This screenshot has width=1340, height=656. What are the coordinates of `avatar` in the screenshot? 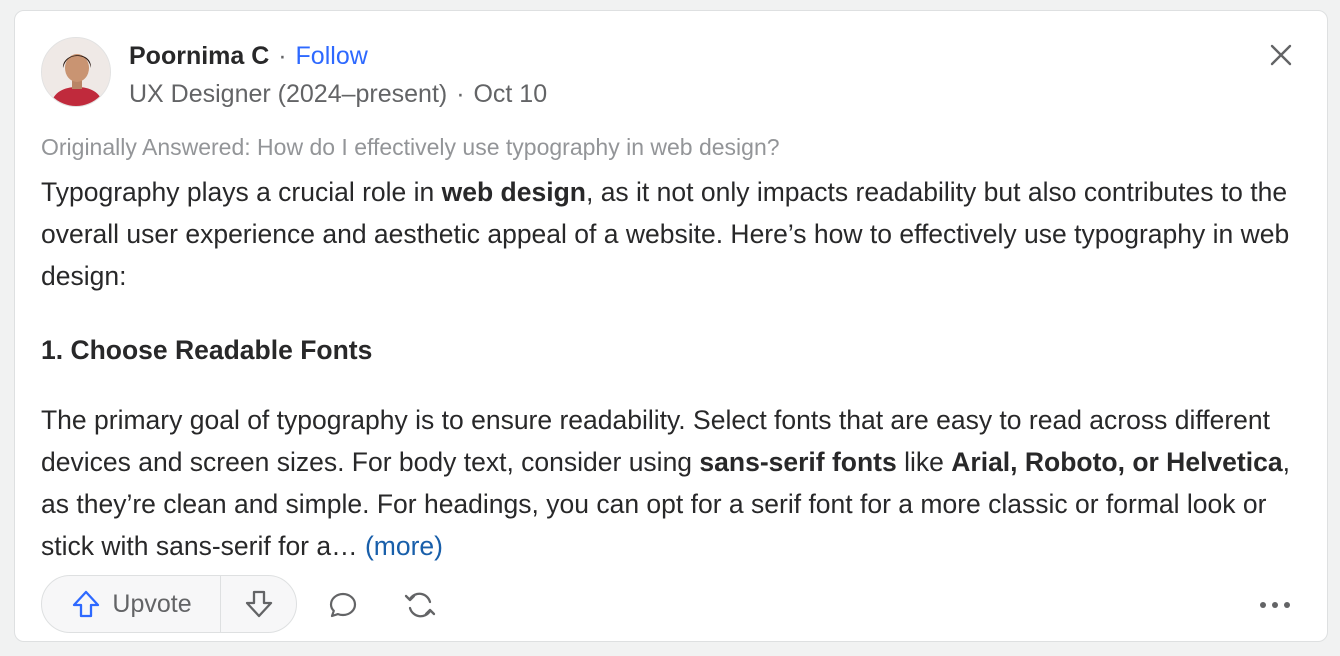 It's located at (76, 72).